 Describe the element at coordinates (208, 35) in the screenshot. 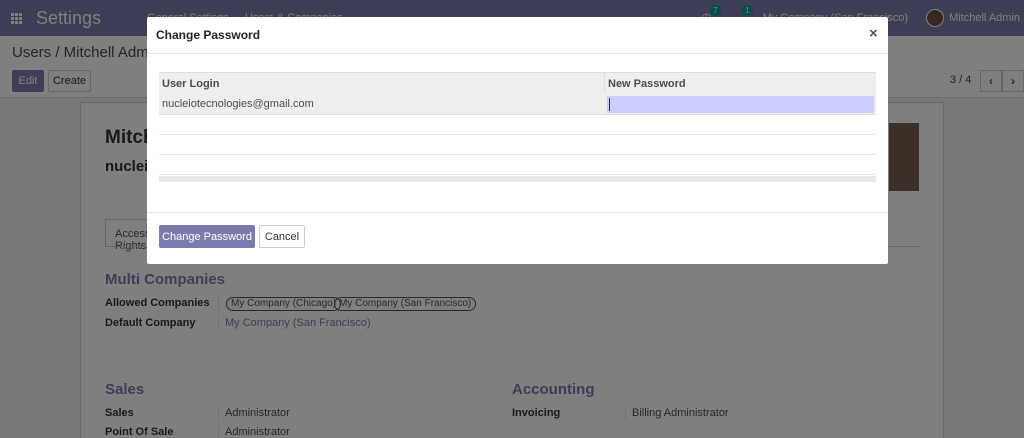

I see `dialog-title: Change Password` at that location.